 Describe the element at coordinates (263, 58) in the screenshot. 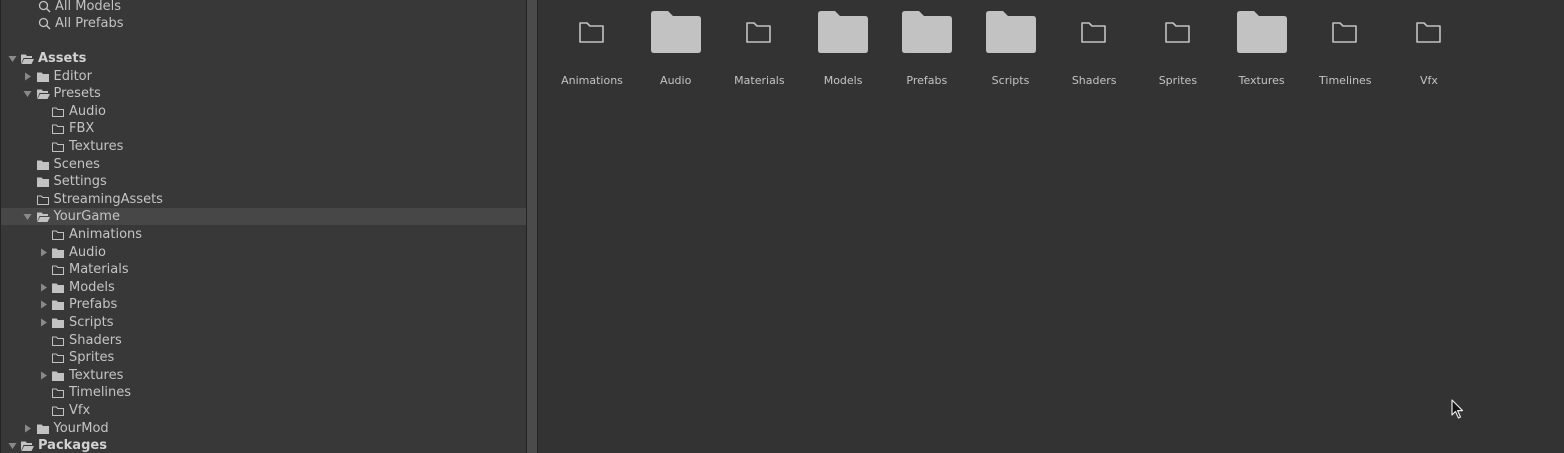

I see `tree-item-assets: Assets` at that location.